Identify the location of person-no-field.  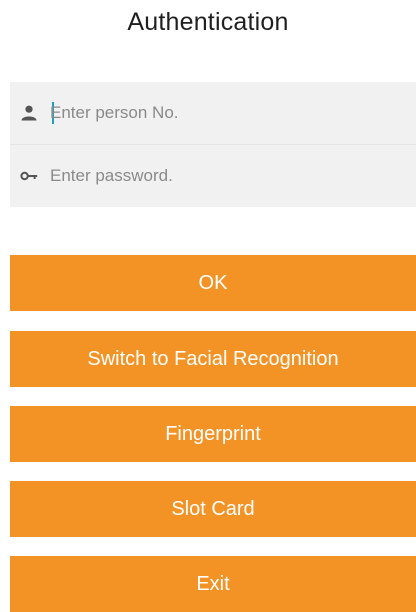
(213, 113).